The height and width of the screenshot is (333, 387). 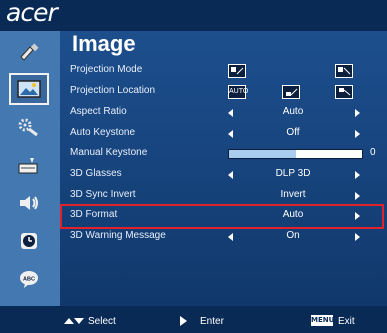 What do you see at coordinates (230, 175) in the screenshot?
I see `3d-glasses-left-arrow` at bounding box center [230, 175].